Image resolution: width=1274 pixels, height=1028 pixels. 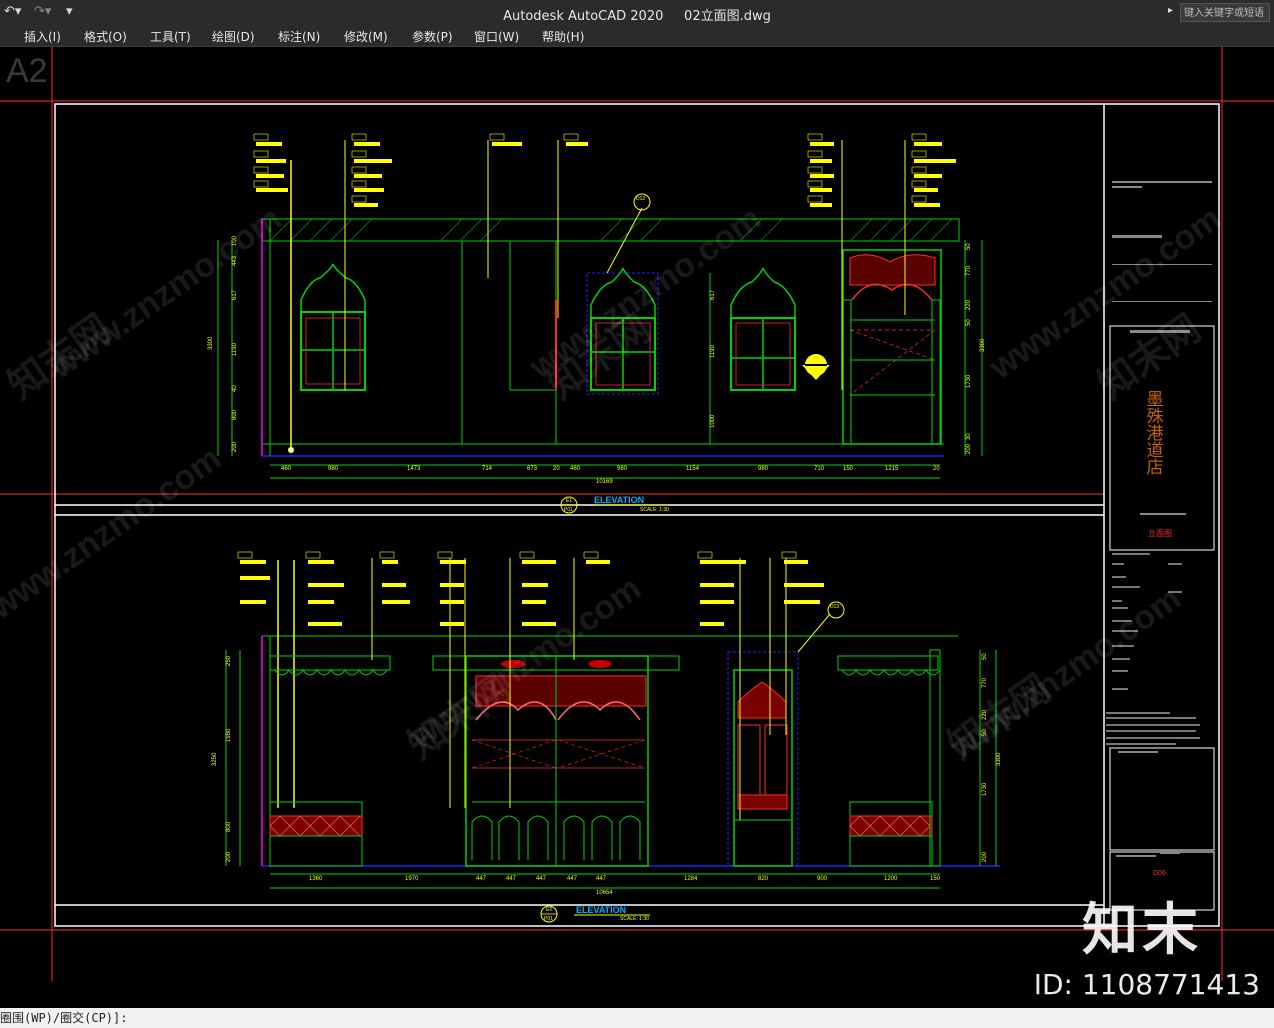 What do you see at coordinates (892, 347) in the screenshot?
I see `display-cabinet-upper` at bounding box center [892, 347].